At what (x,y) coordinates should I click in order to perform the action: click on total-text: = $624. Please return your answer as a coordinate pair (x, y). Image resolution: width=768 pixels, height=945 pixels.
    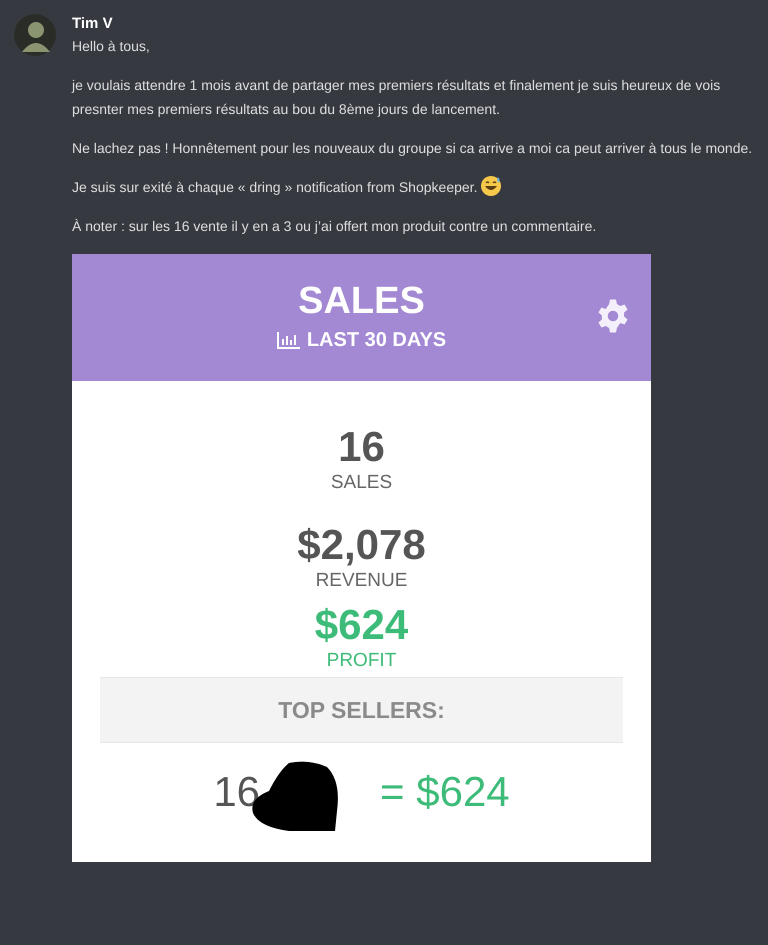
    Looking at the image, I should click on (445, 792).